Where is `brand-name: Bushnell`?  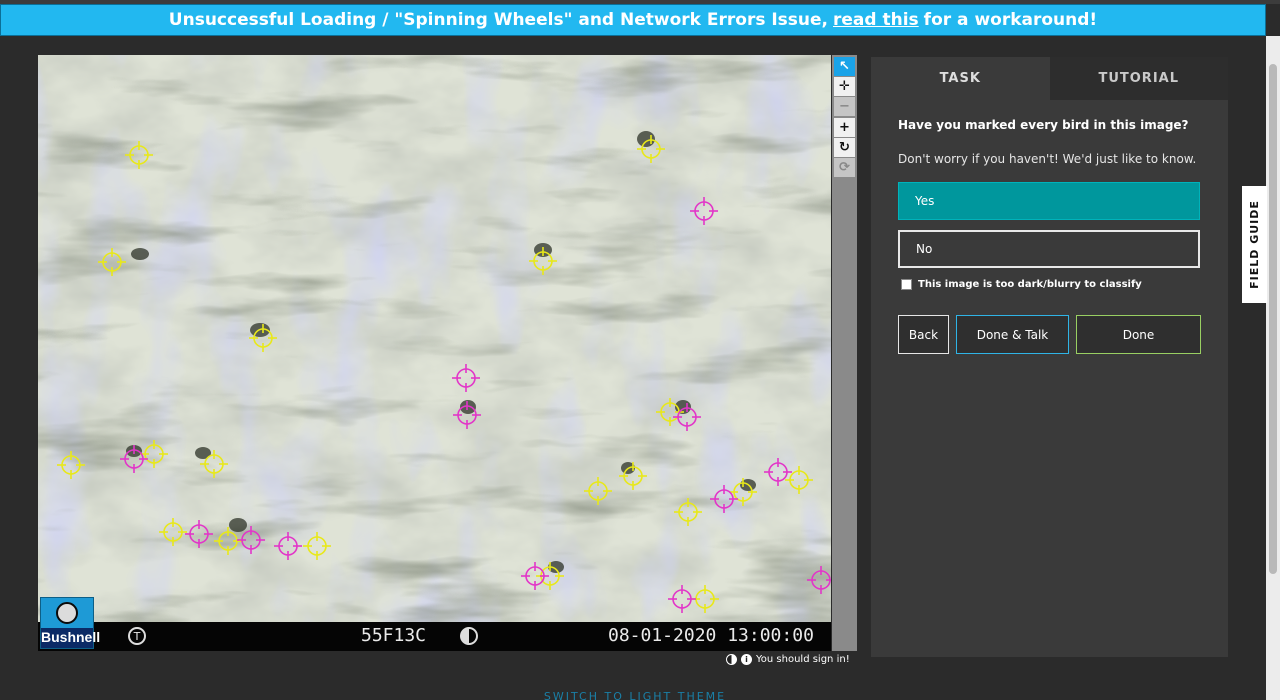 brand-name: Bushnell is located at coordinates (70, 638).